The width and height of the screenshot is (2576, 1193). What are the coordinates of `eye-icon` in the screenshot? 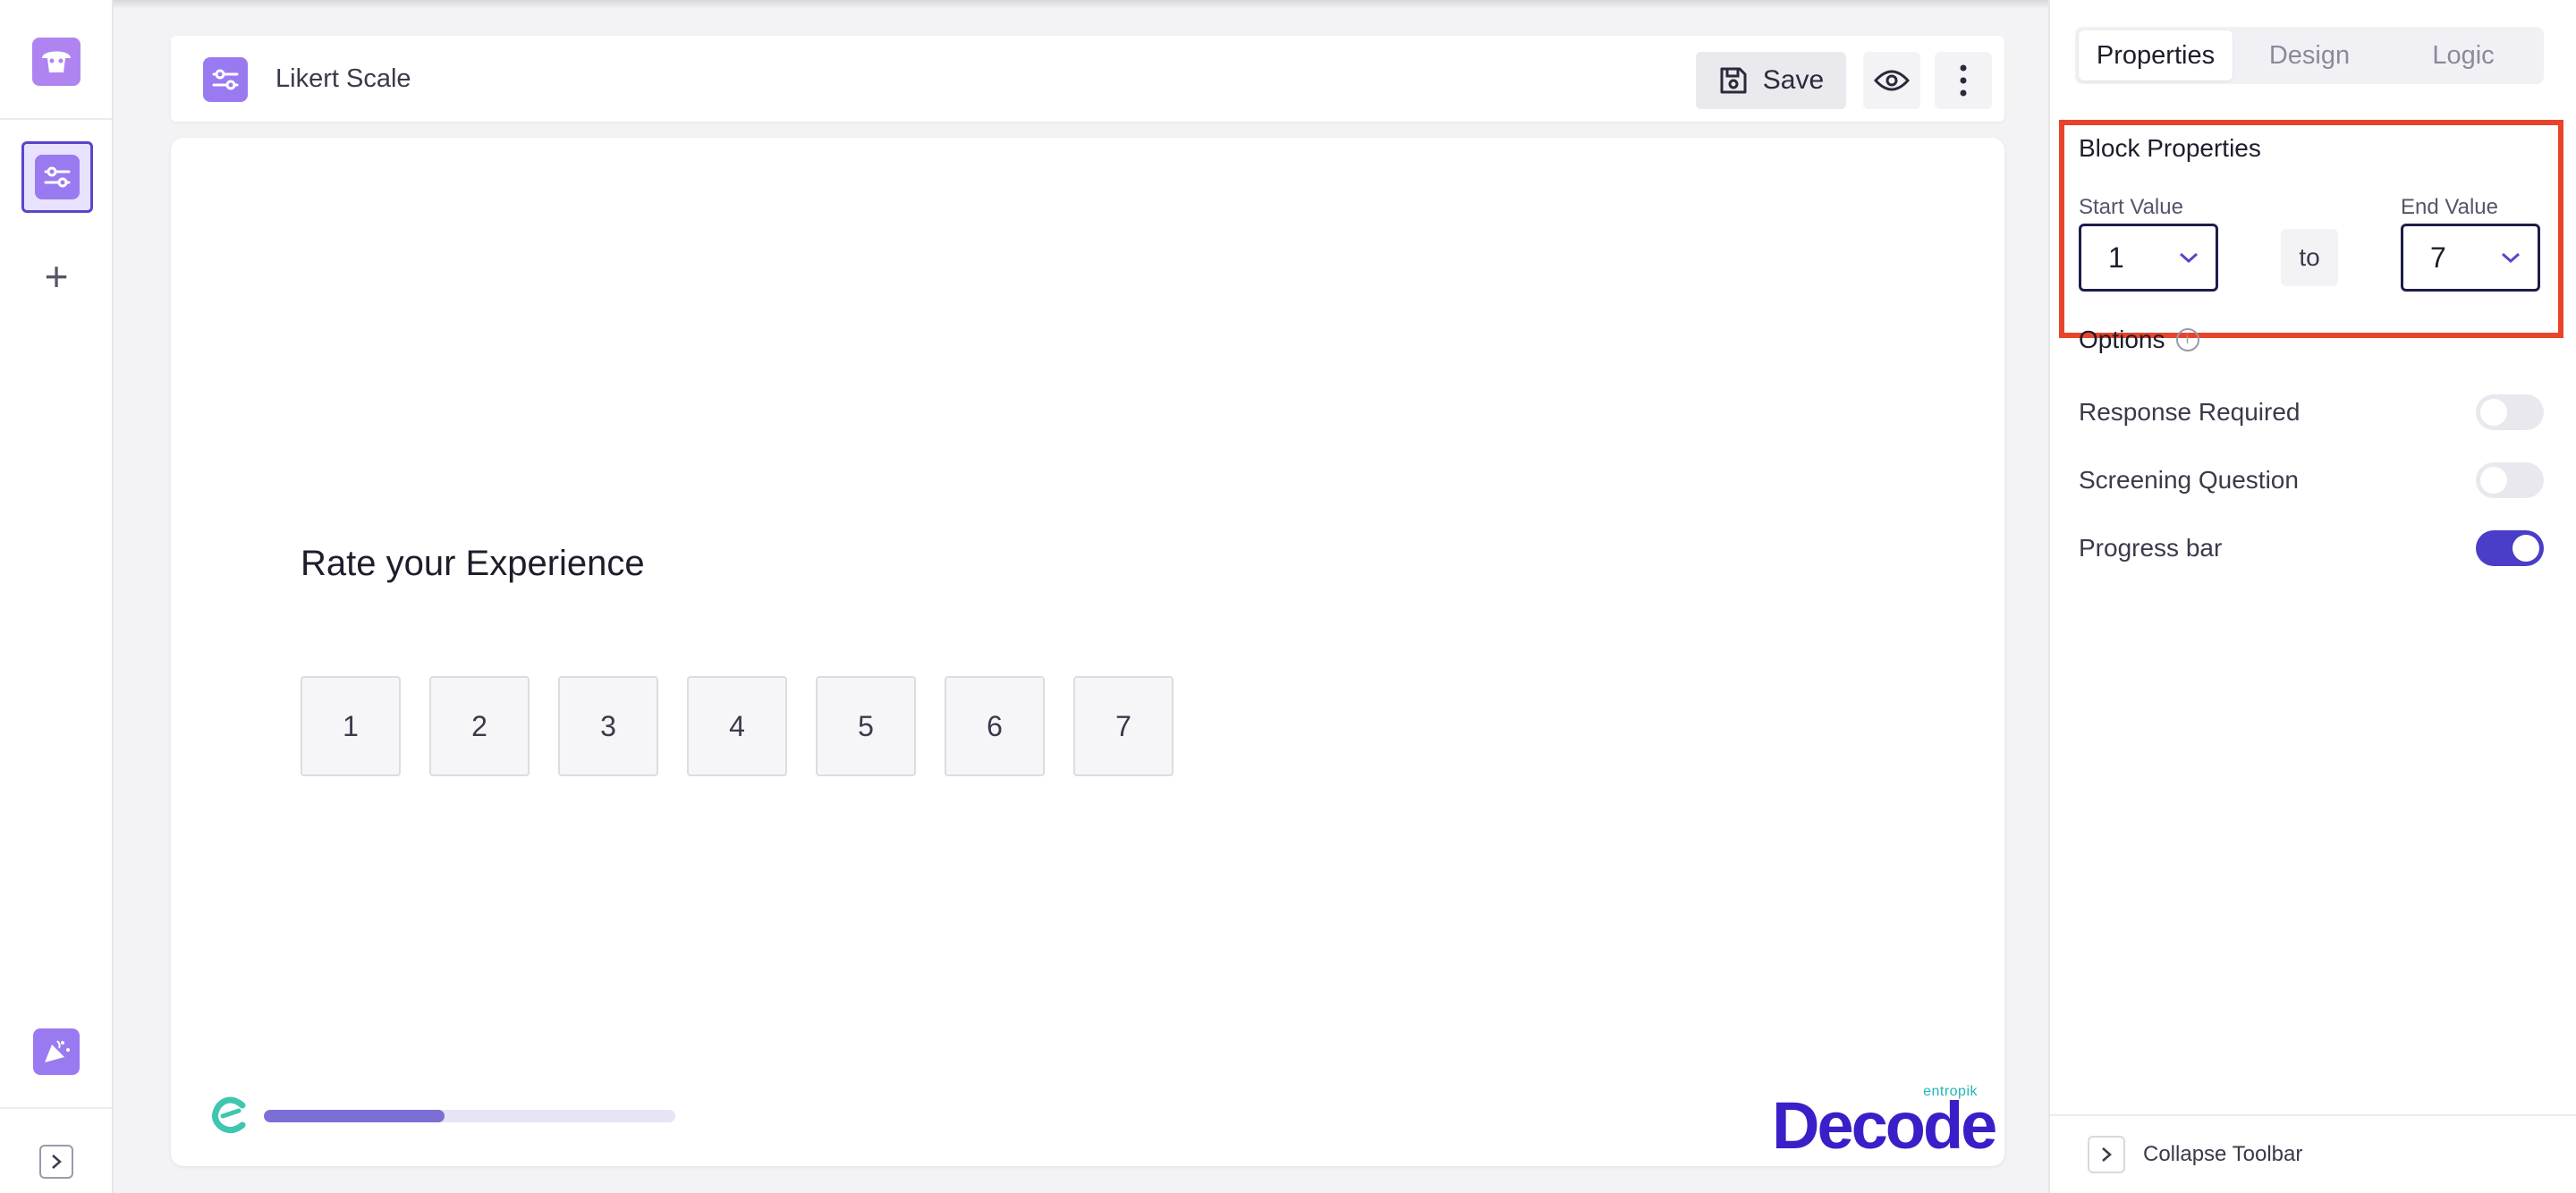 It's located at (1892, 80).